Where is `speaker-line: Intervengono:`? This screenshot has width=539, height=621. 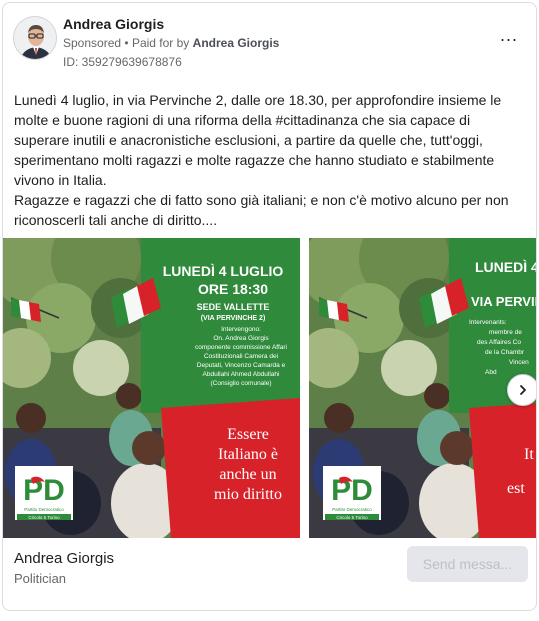 speaker-line: Intervengono: is located at coordinates (241, 329).